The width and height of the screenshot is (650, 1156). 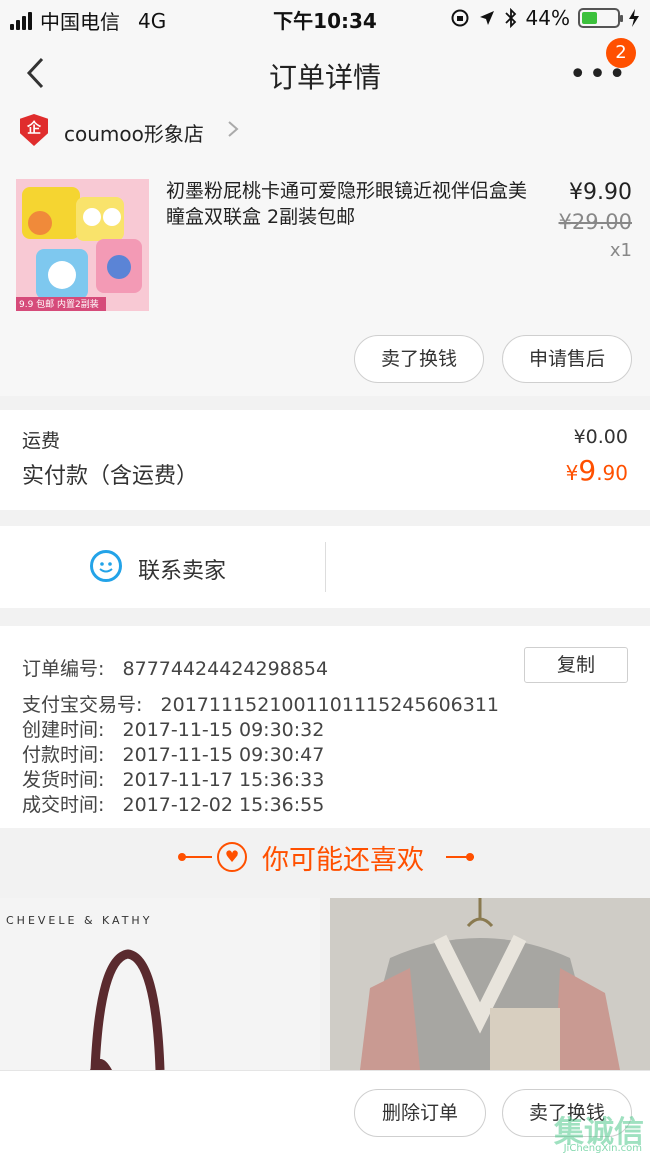 I want to click on recommend-item-cardigan, so click(x=490, y=984).